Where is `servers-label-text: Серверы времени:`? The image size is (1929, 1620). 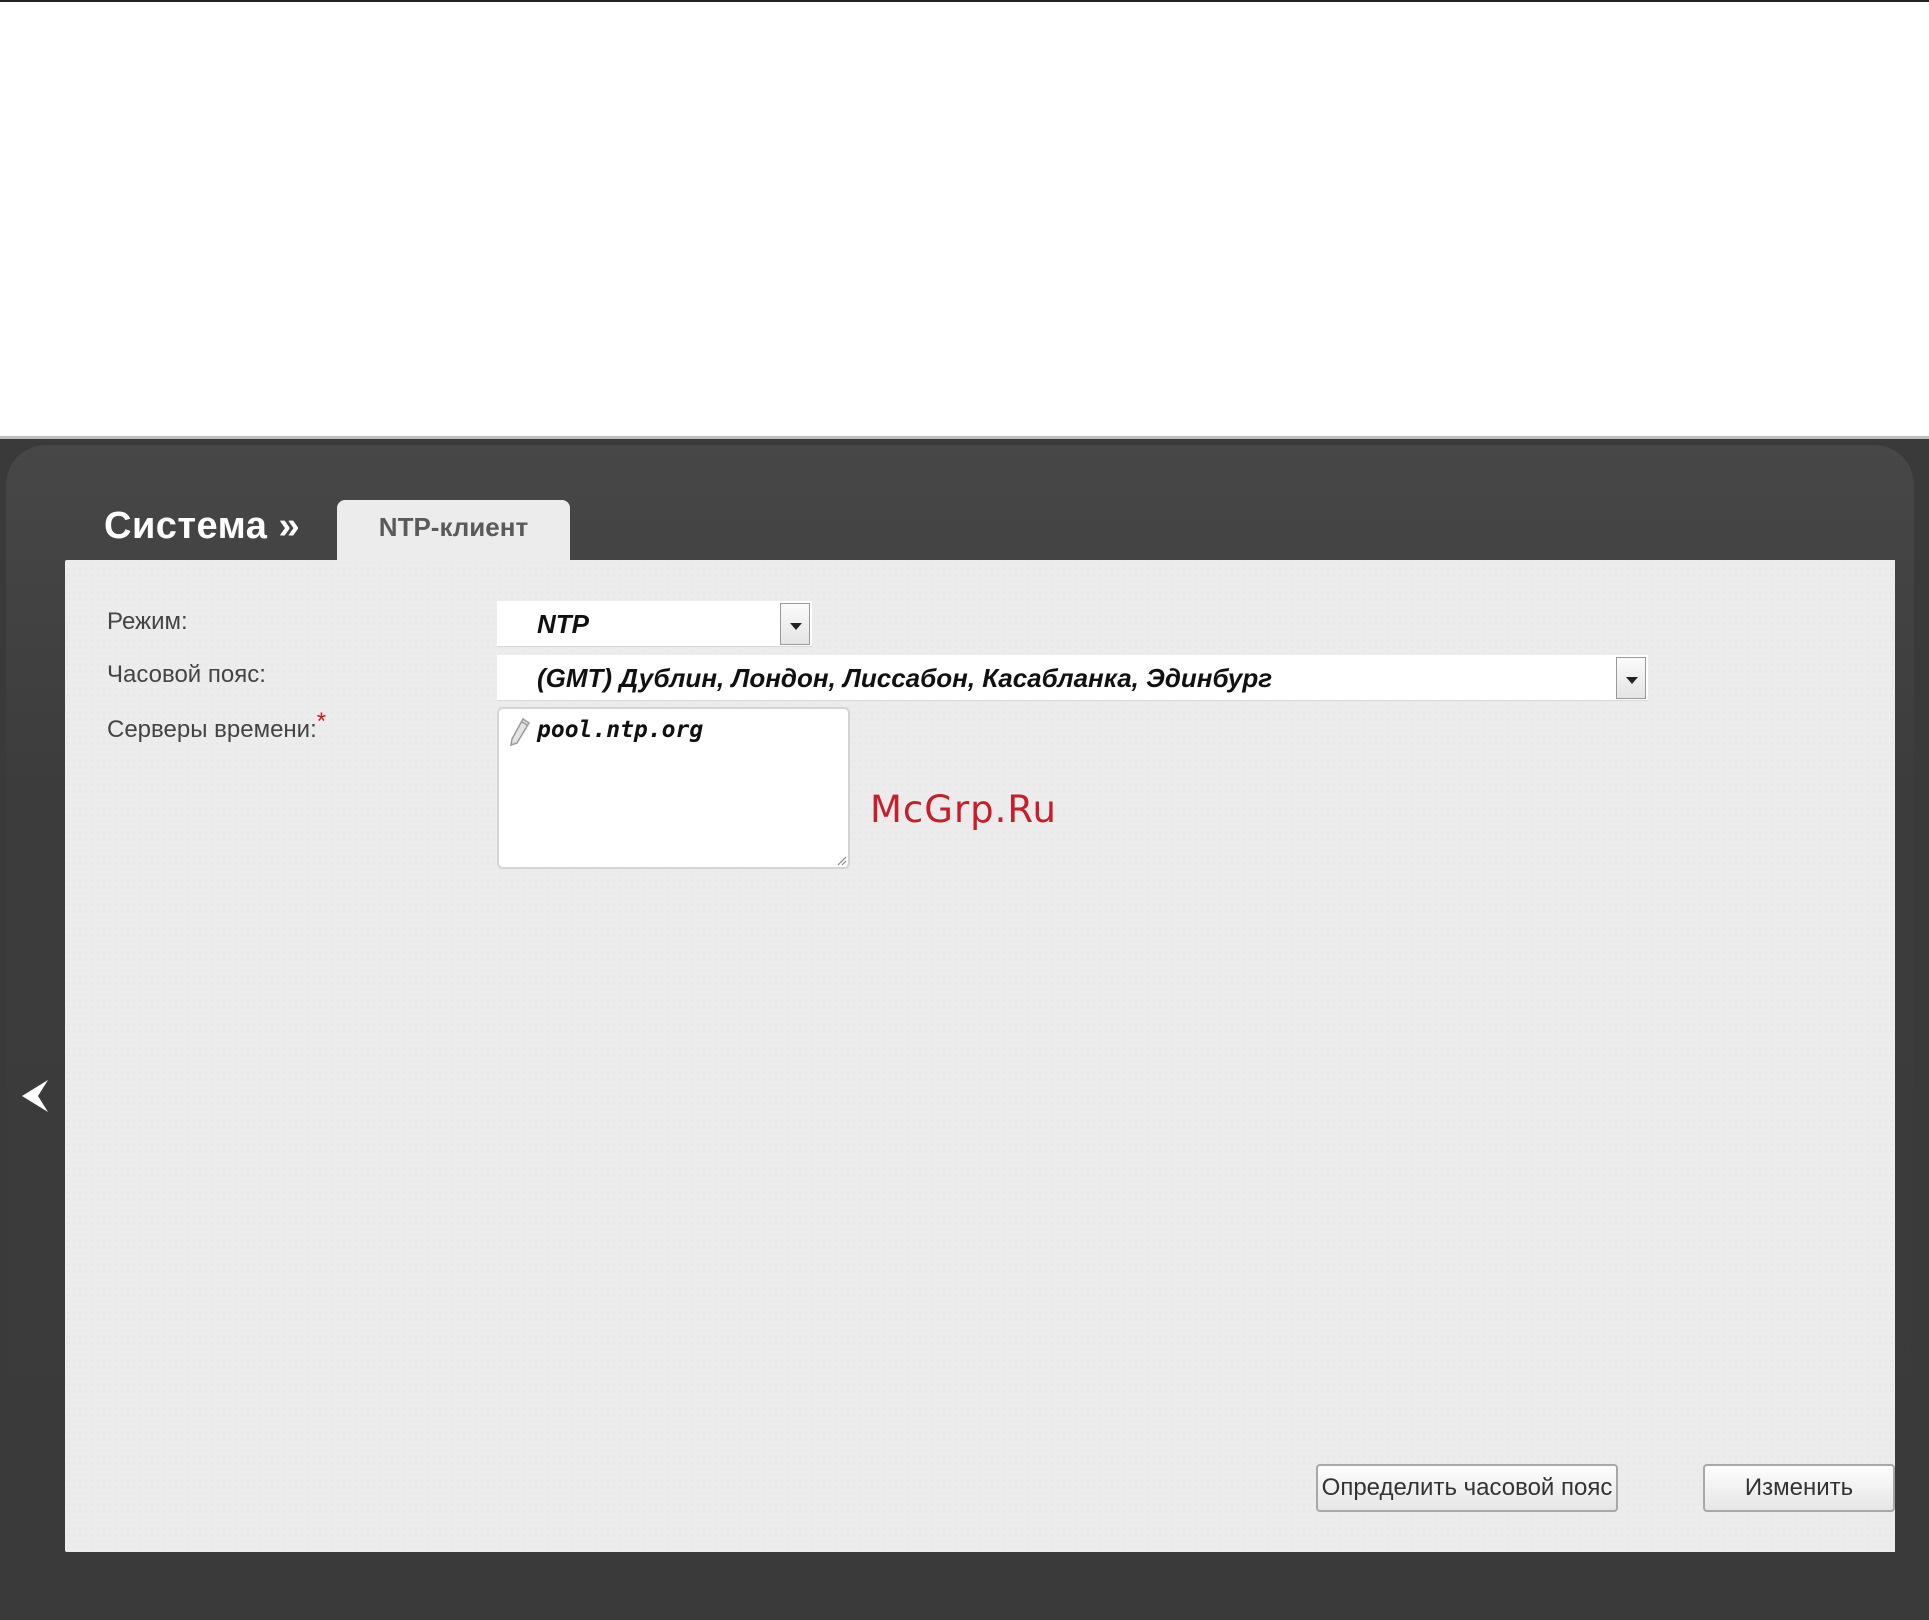 servers-label-text: Серверы времени: is located at coordinates (212, 729).